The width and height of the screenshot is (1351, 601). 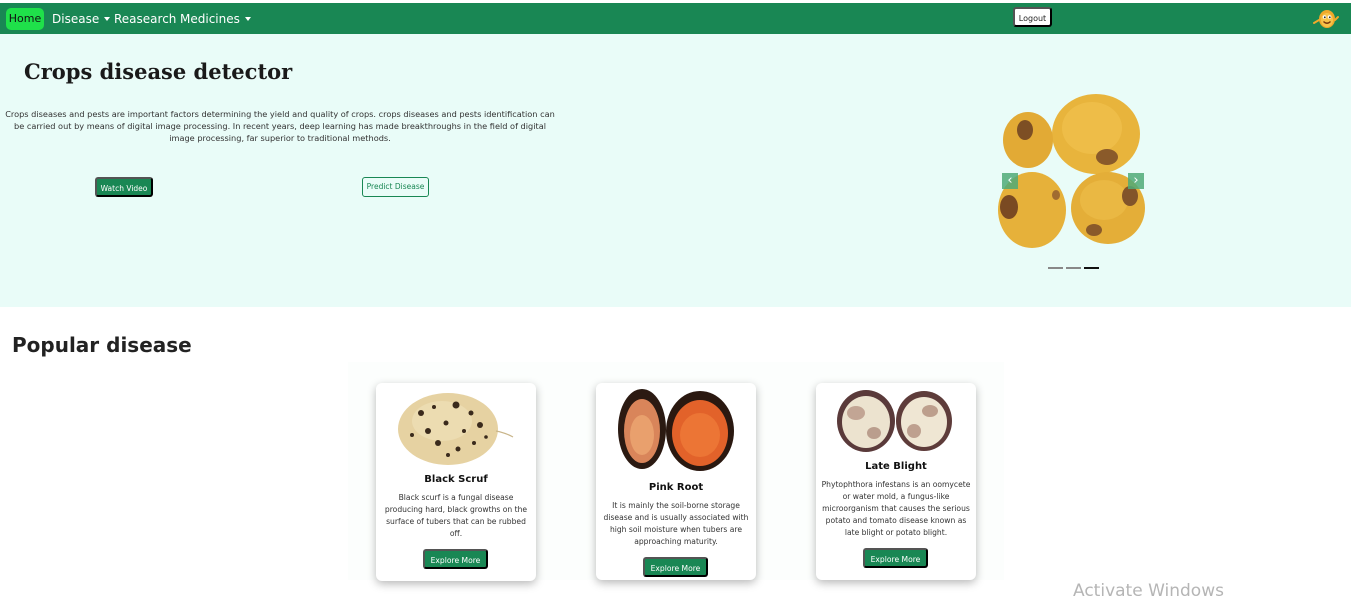 I want to click on chevron-right-icon: ›, so click(x=1136, y=180).